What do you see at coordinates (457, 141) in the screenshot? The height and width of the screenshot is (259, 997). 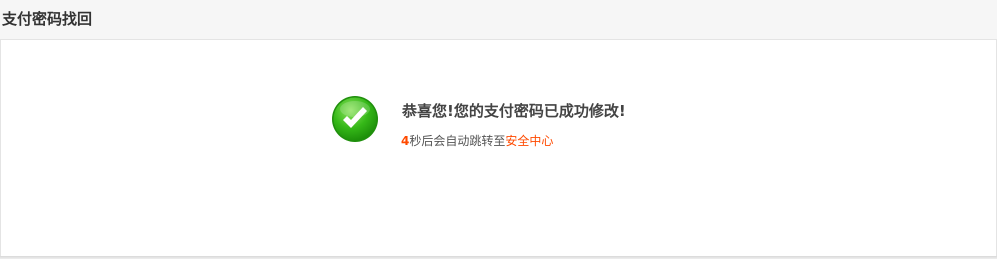 I see `redirect-text: 秒后会自动跳转至` at bounding box center [457, 141].